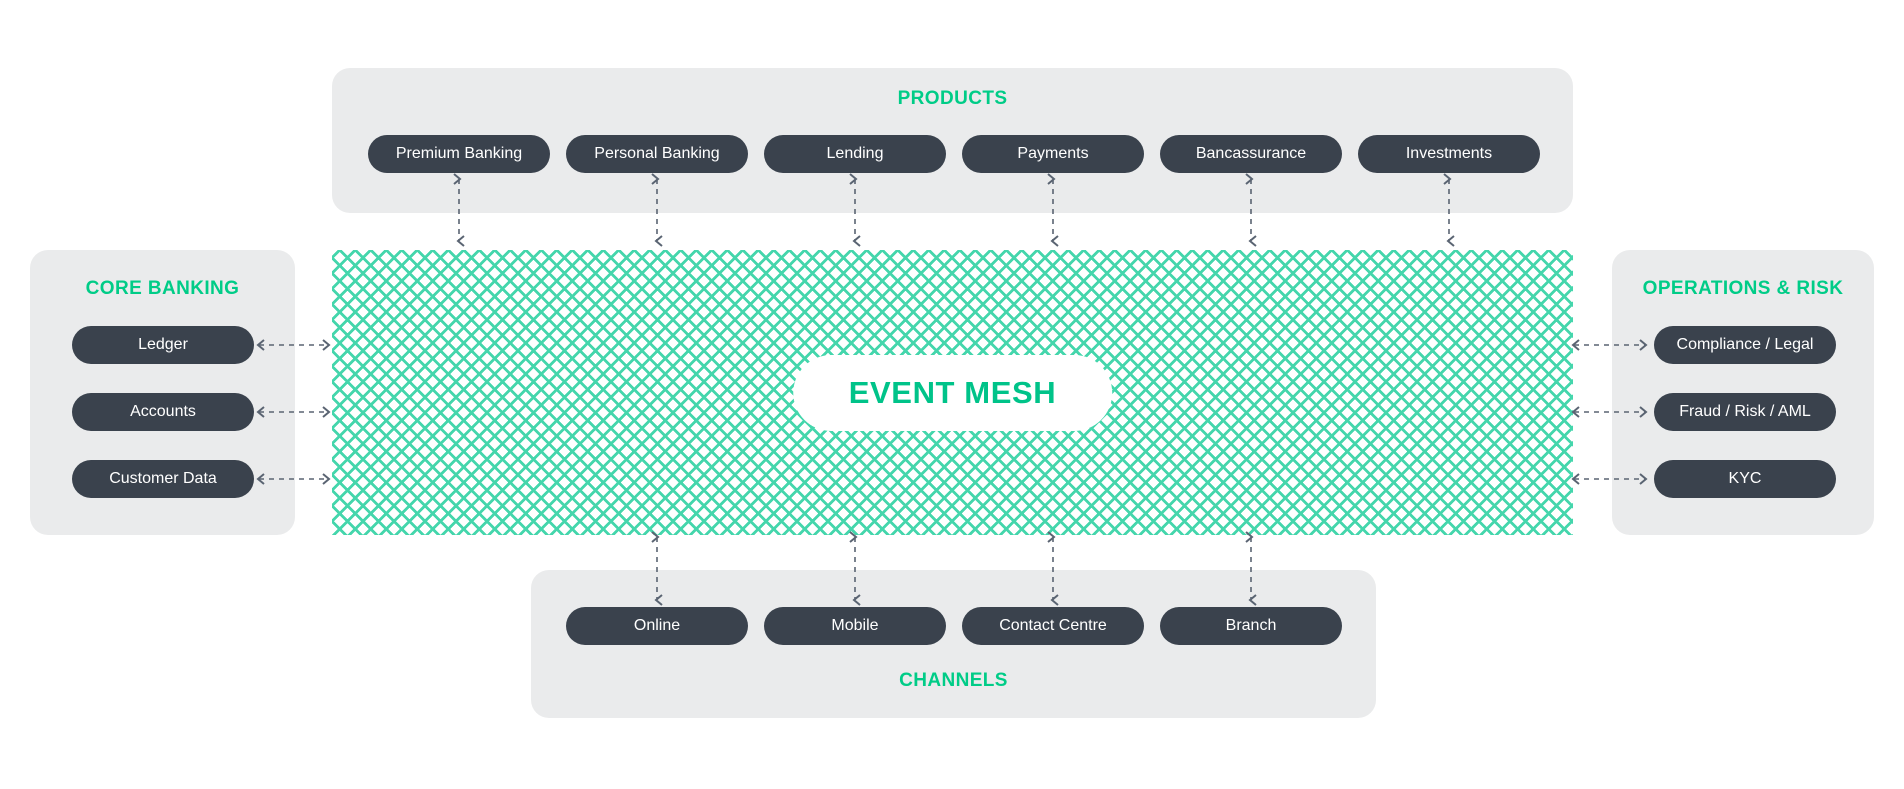  What do you see at coordinates (163, 412) in the screenshot?
I see `core-banking-pill-accounts: Accounts` at bounding box center [163, 412].